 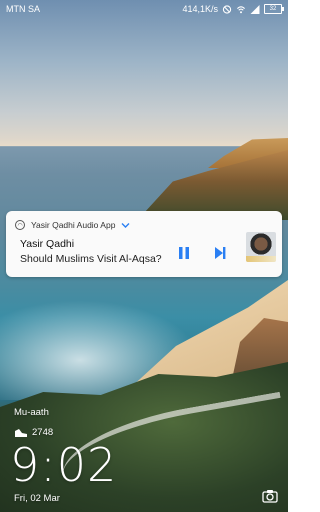 What do you see at coordinates (227, 9) in the screenshot?
I see `dnd-icon` at bounding box center [227, 9].